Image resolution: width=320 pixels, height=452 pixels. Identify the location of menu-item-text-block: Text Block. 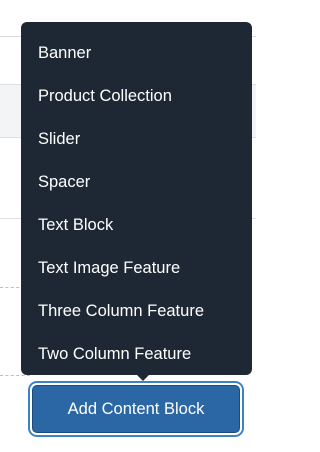
(136, 235).